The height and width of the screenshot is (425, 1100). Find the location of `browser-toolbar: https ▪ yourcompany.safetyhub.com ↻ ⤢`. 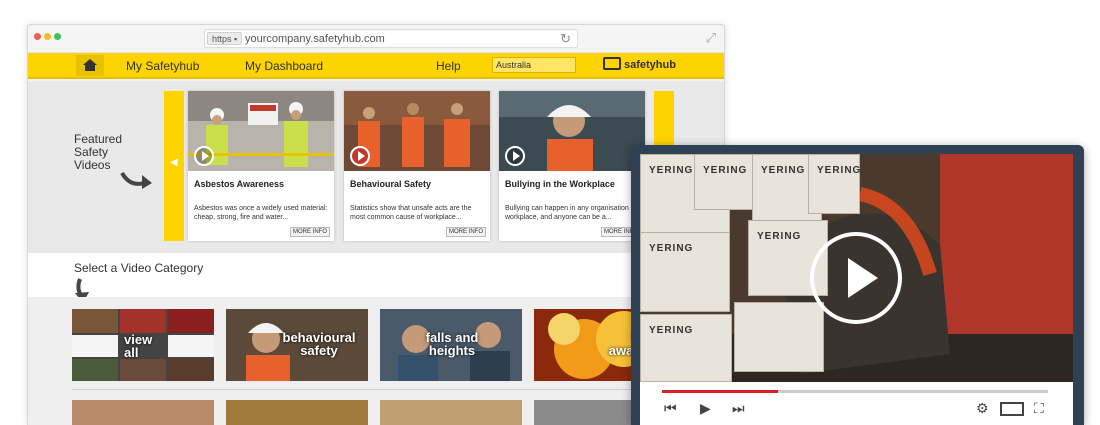

browser-toolbar: https ▪ yourcompany.safetyhub.com ↻ ⤢ is located at coordinates (376, 39).